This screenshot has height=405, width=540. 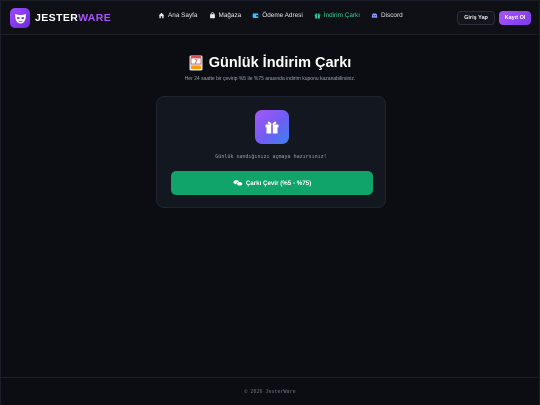 I want to click on login-button: Giriş Yap, so click(x=476, y=18).